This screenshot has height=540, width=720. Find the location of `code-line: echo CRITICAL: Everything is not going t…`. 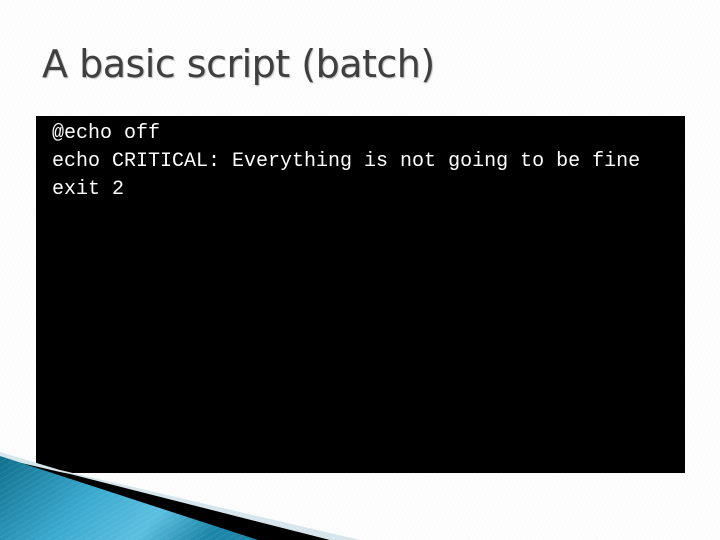

code-line: echo CRITICAL: Everything is not going t… is located at coordinates (346, 161).